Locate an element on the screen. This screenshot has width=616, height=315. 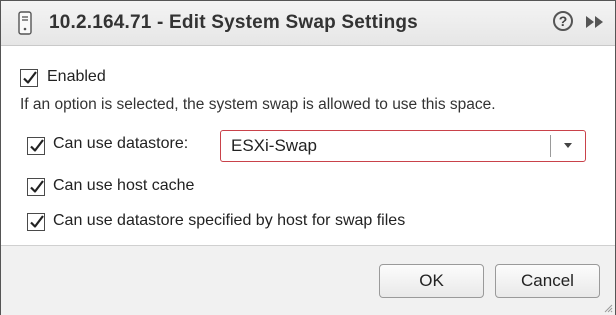
enabled-checkbox is located at coordinates (29, 78).